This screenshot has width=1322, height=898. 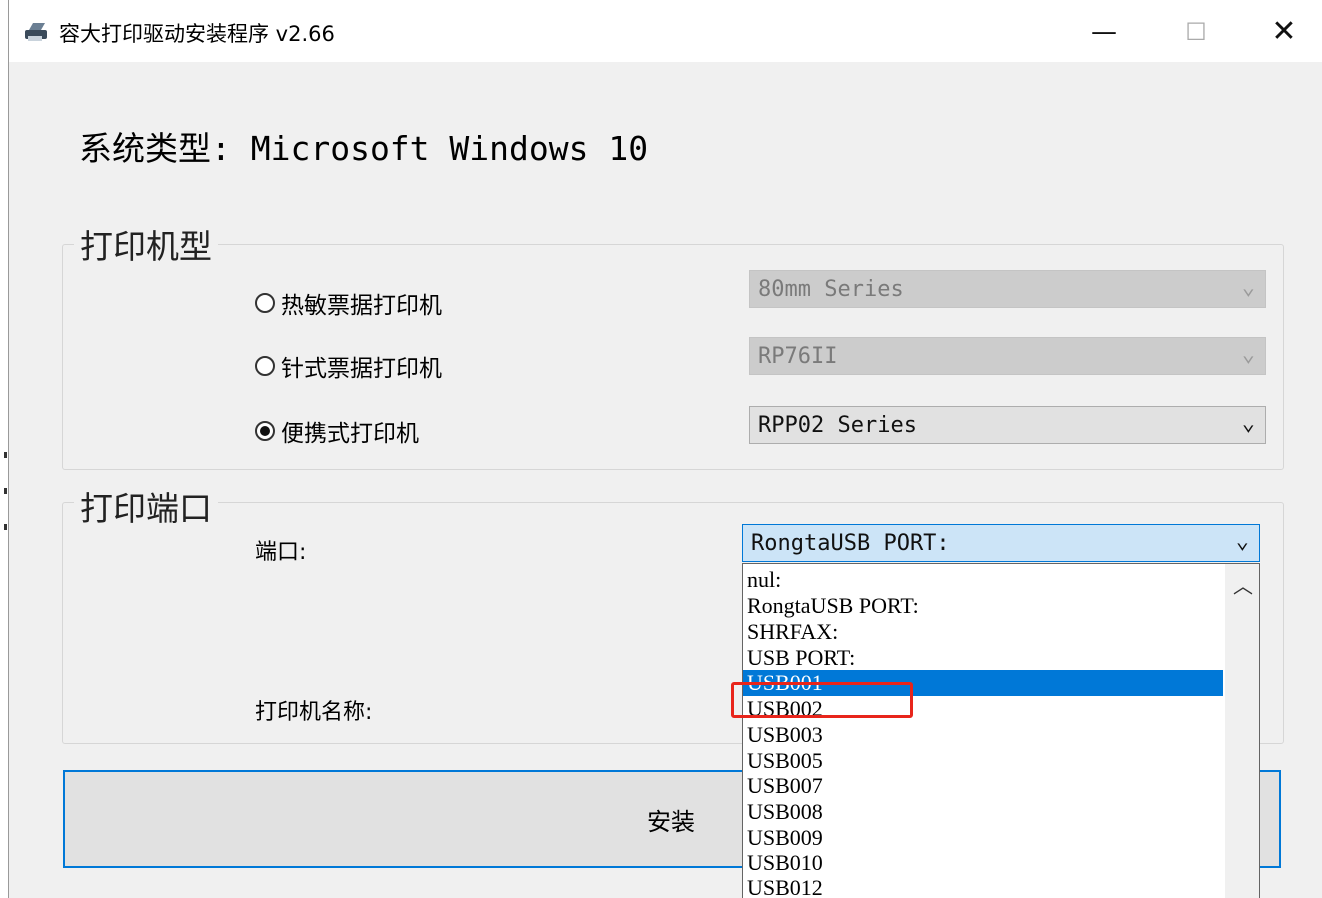 What do you see at coordinates (146, 506) in the screenshot?
I see `printer-port-group-title: 打印端口` at bounding box center [146, 506].